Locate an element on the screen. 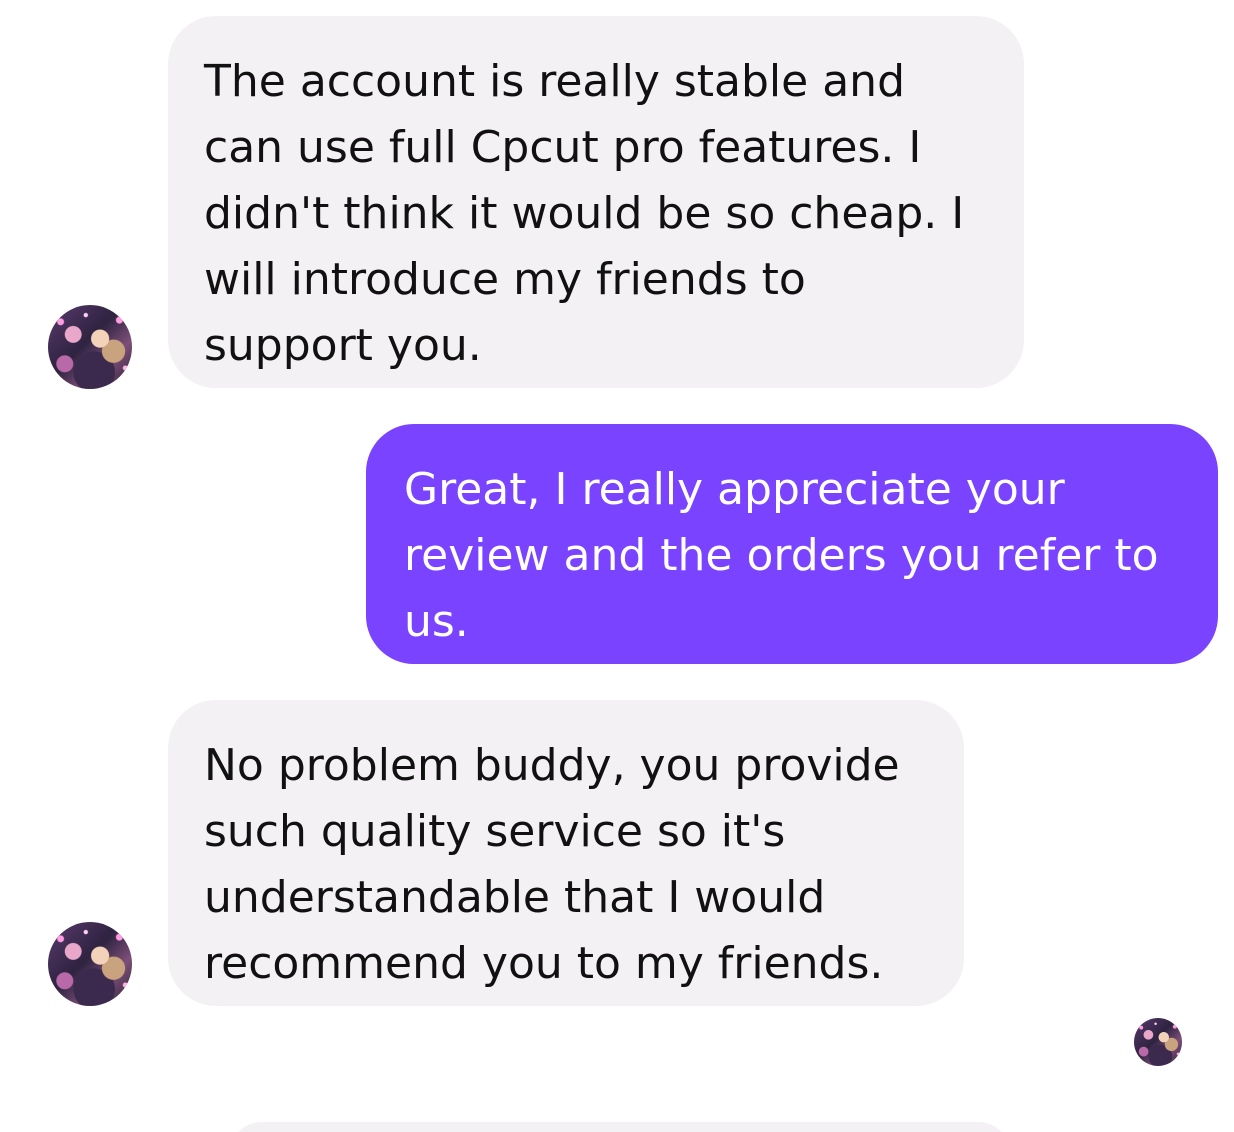 The width and height of the screenshot is (1234, 1132). message-text-line: support you. is located at coordinates (343, 345).